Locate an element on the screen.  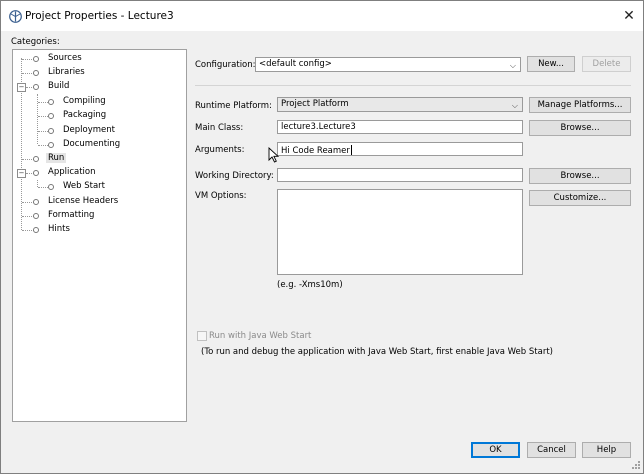
arguments-label: Arguments: is located at coordinates (220, 150).